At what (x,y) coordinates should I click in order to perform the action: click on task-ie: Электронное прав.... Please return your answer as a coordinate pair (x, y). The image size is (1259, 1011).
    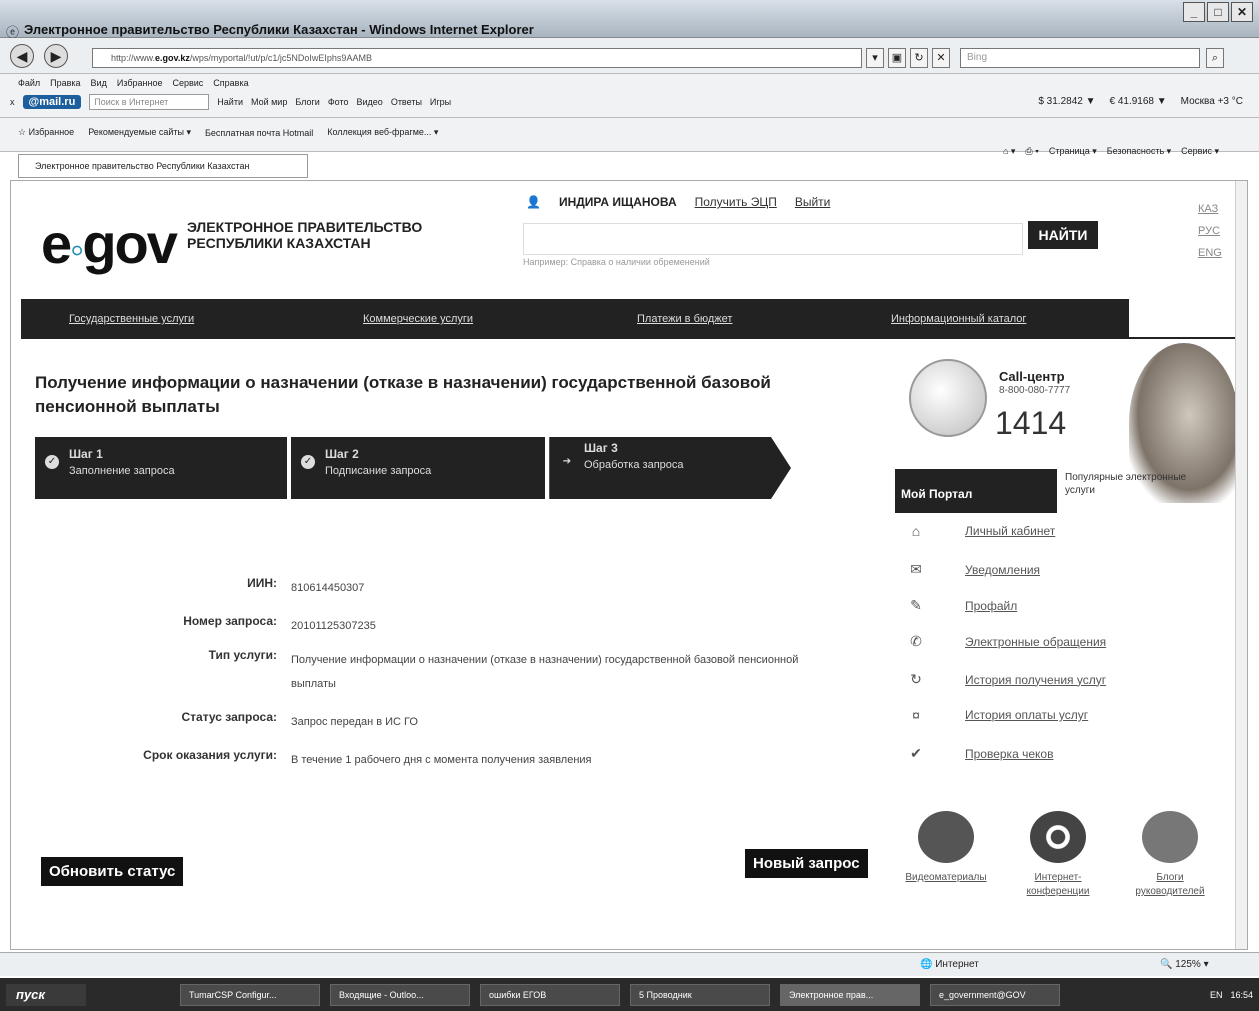
    Looking at the image, I should click on (850, 995).